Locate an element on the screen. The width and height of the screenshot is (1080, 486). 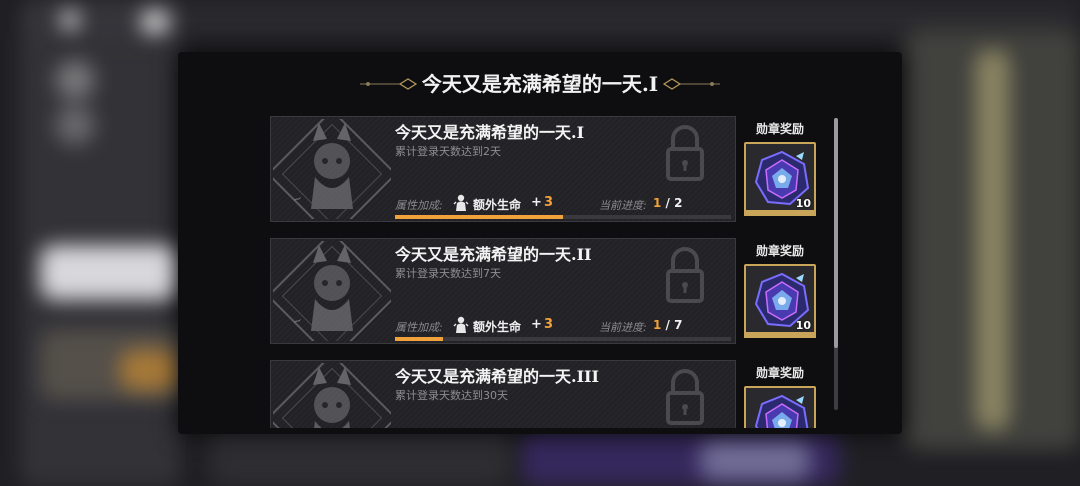
progress-value: 1 / 7 is located at coordinates (667, 325).